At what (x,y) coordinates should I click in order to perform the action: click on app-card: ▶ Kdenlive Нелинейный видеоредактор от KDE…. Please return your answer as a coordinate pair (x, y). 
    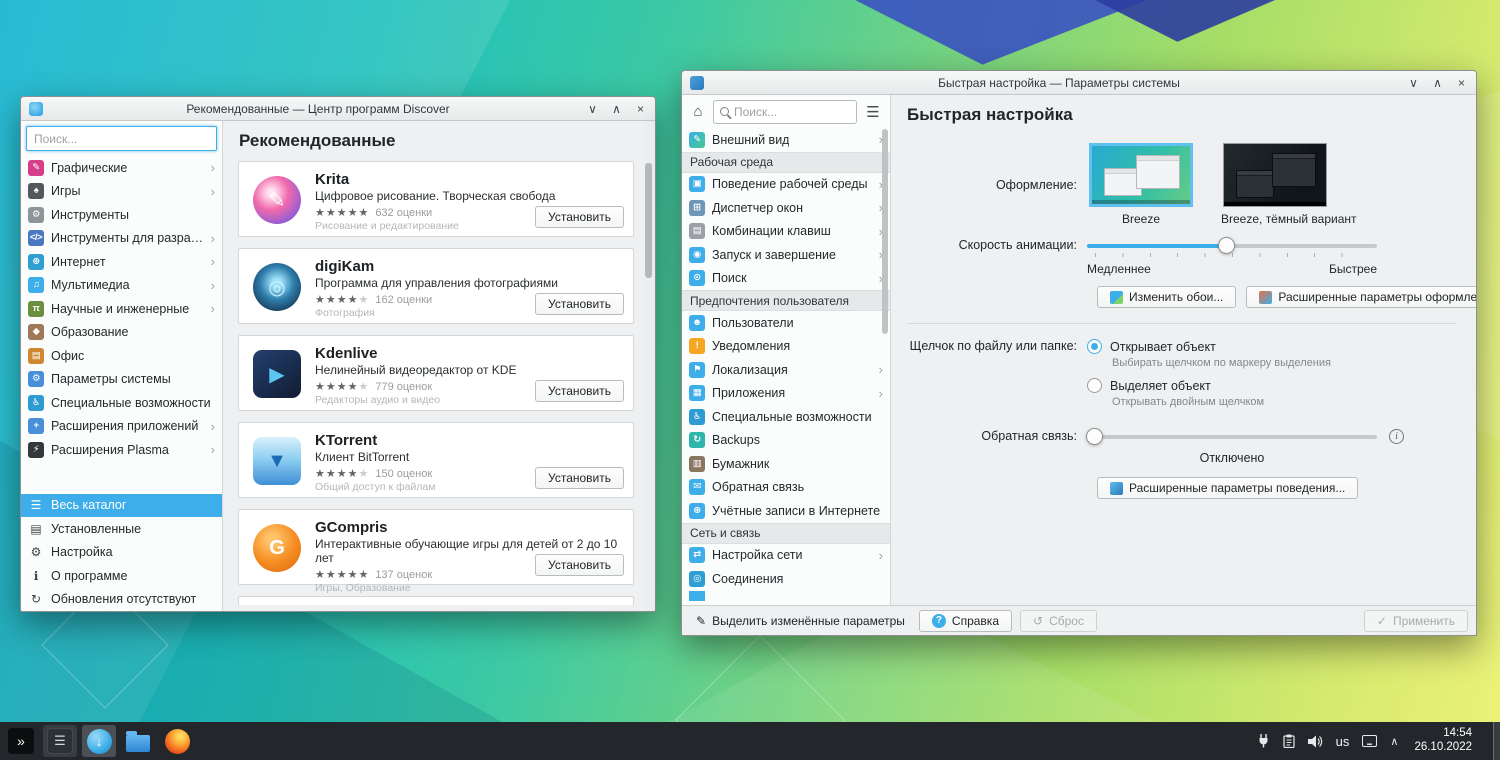
    Looking at the image, I should click on (436, 373).